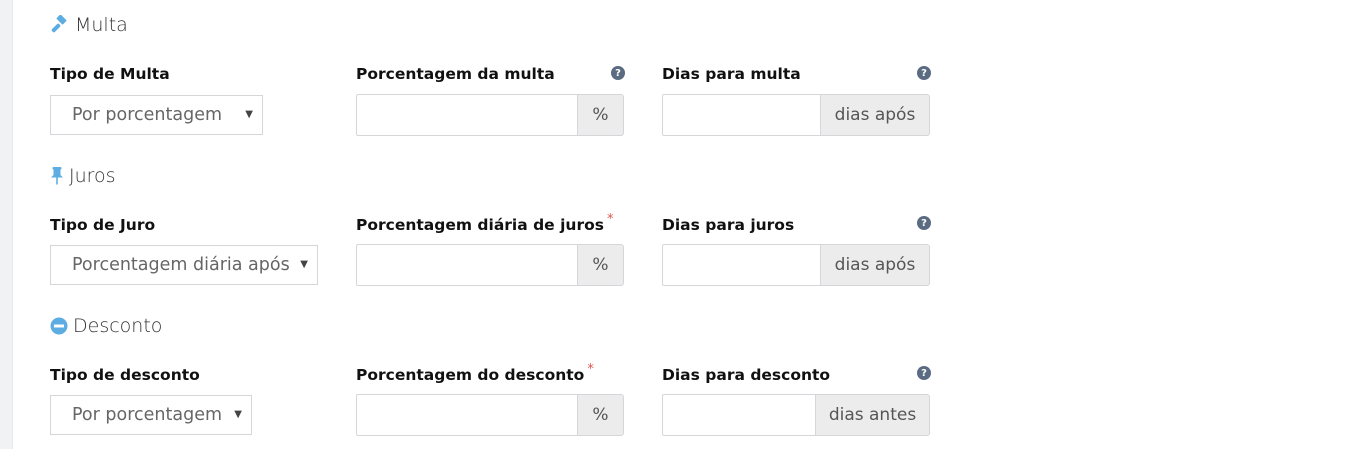 This screenshot has height=449, width=1370. I want to click on tipo-juro-select: Porcentagem diária após ▼, so click(184, 265).